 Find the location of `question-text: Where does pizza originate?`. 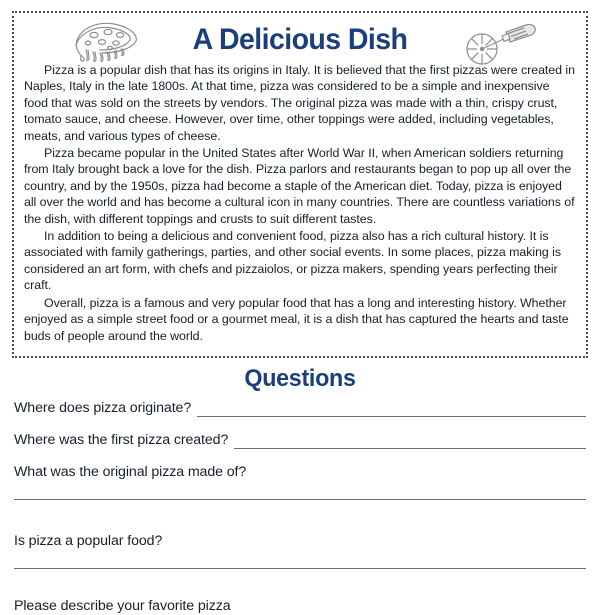

question-text: Where does pizza originate? is located at coordinates (103, 408).